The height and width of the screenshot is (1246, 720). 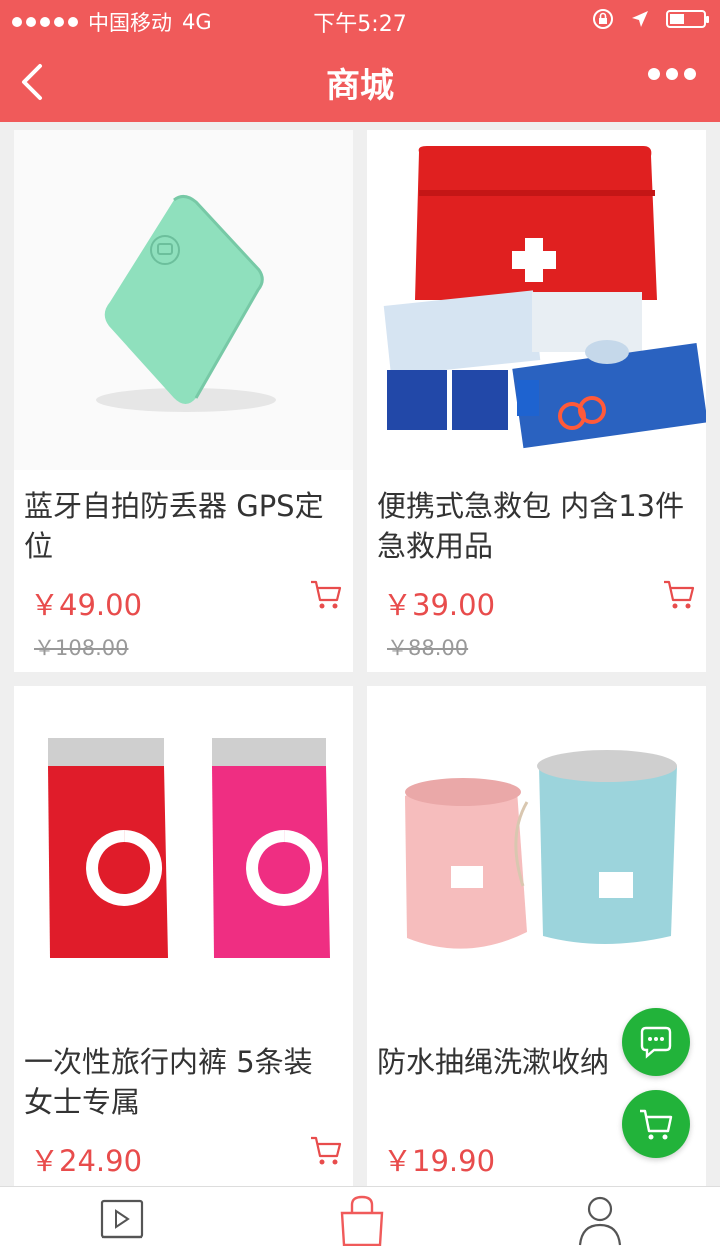 I want to click on cart-button, so click(x=656, y=1124).